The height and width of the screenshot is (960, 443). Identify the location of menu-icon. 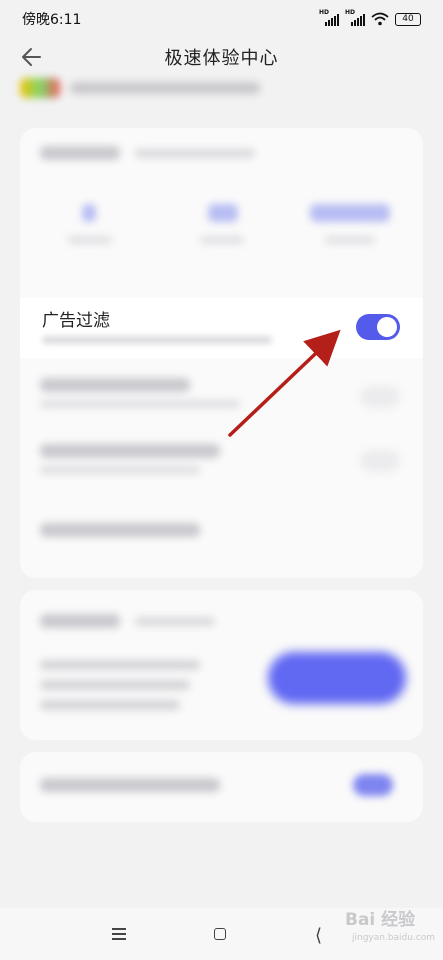
(119, 935).